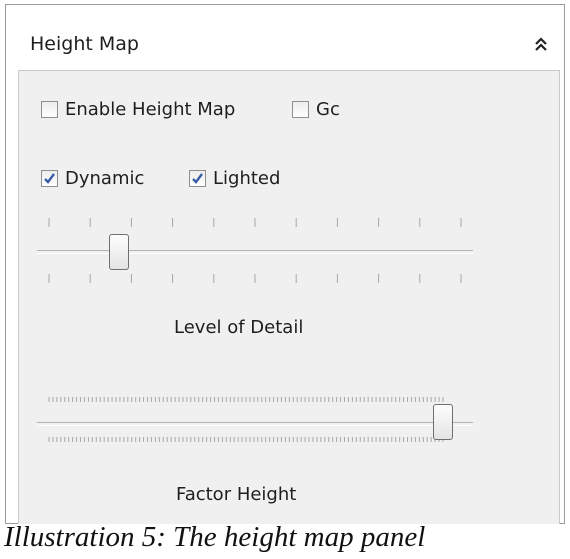 The width and height of the screenshot is (570, 559). I want to click on gc-box, so click(300, 109).